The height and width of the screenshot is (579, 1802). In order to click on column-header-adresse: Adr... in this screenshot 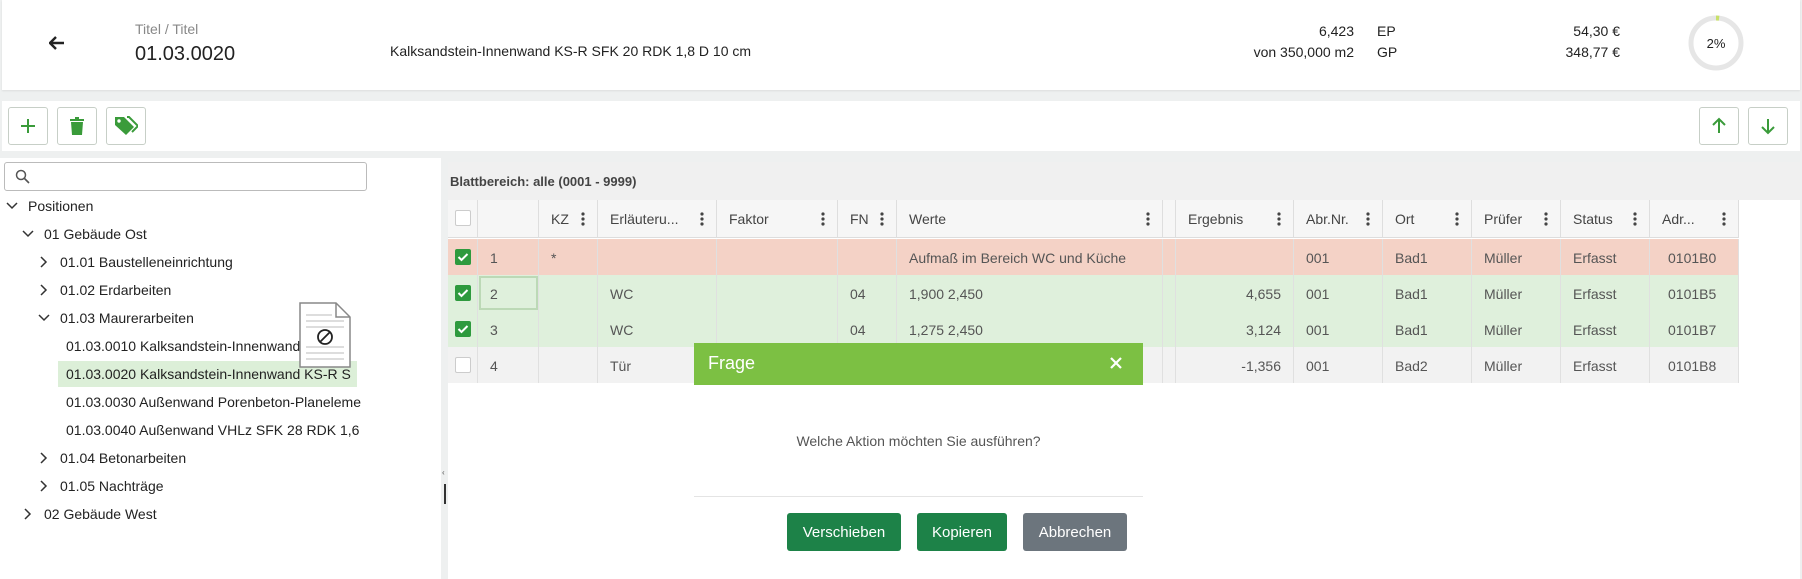, I will do `click(1694, 219)`.